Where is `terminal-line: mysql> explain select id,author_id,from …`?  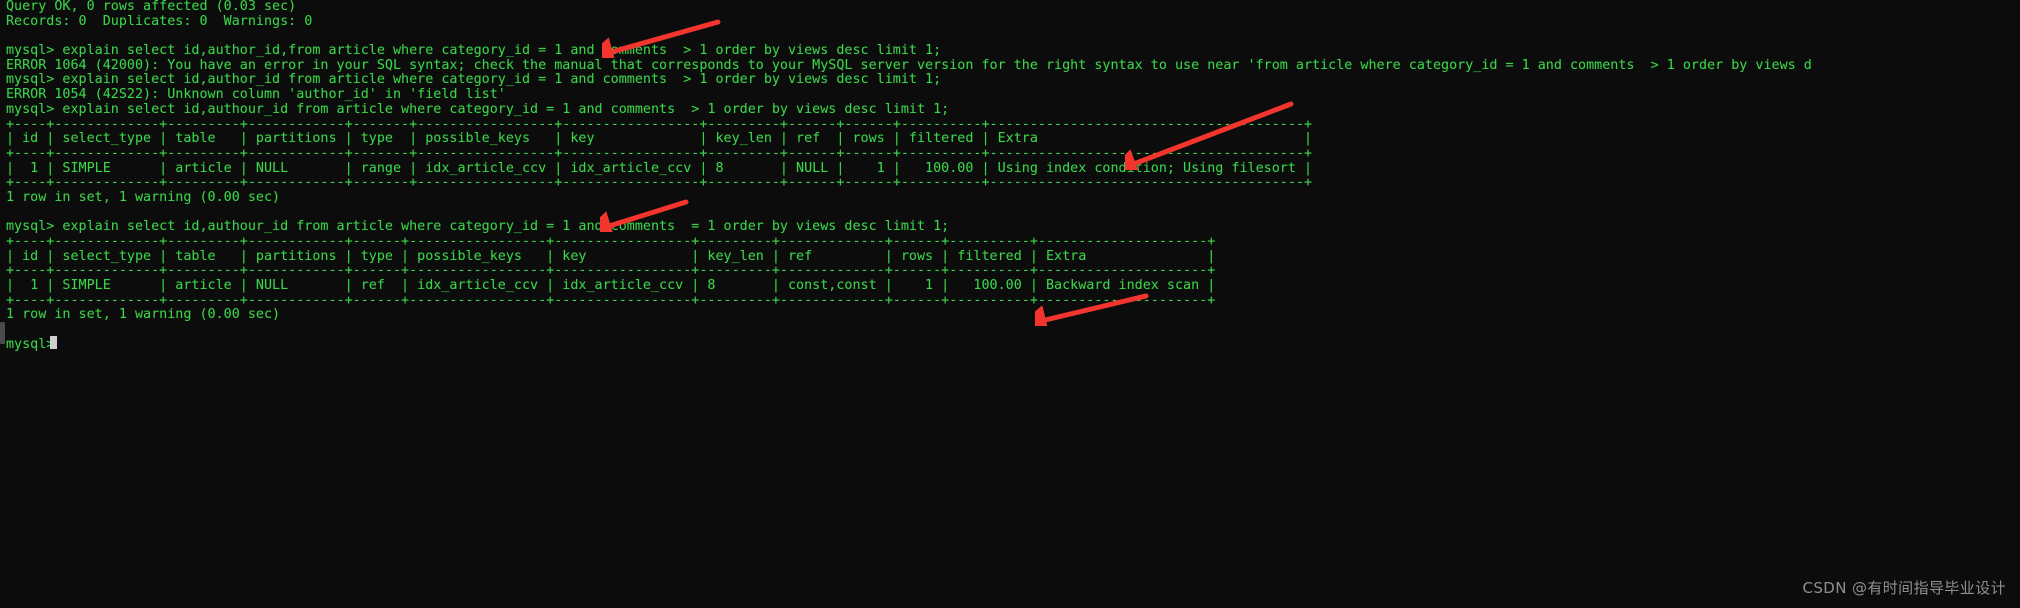 terminal-line: mysql> explain select id,author_id,from … is located at coordinates (474, 51).